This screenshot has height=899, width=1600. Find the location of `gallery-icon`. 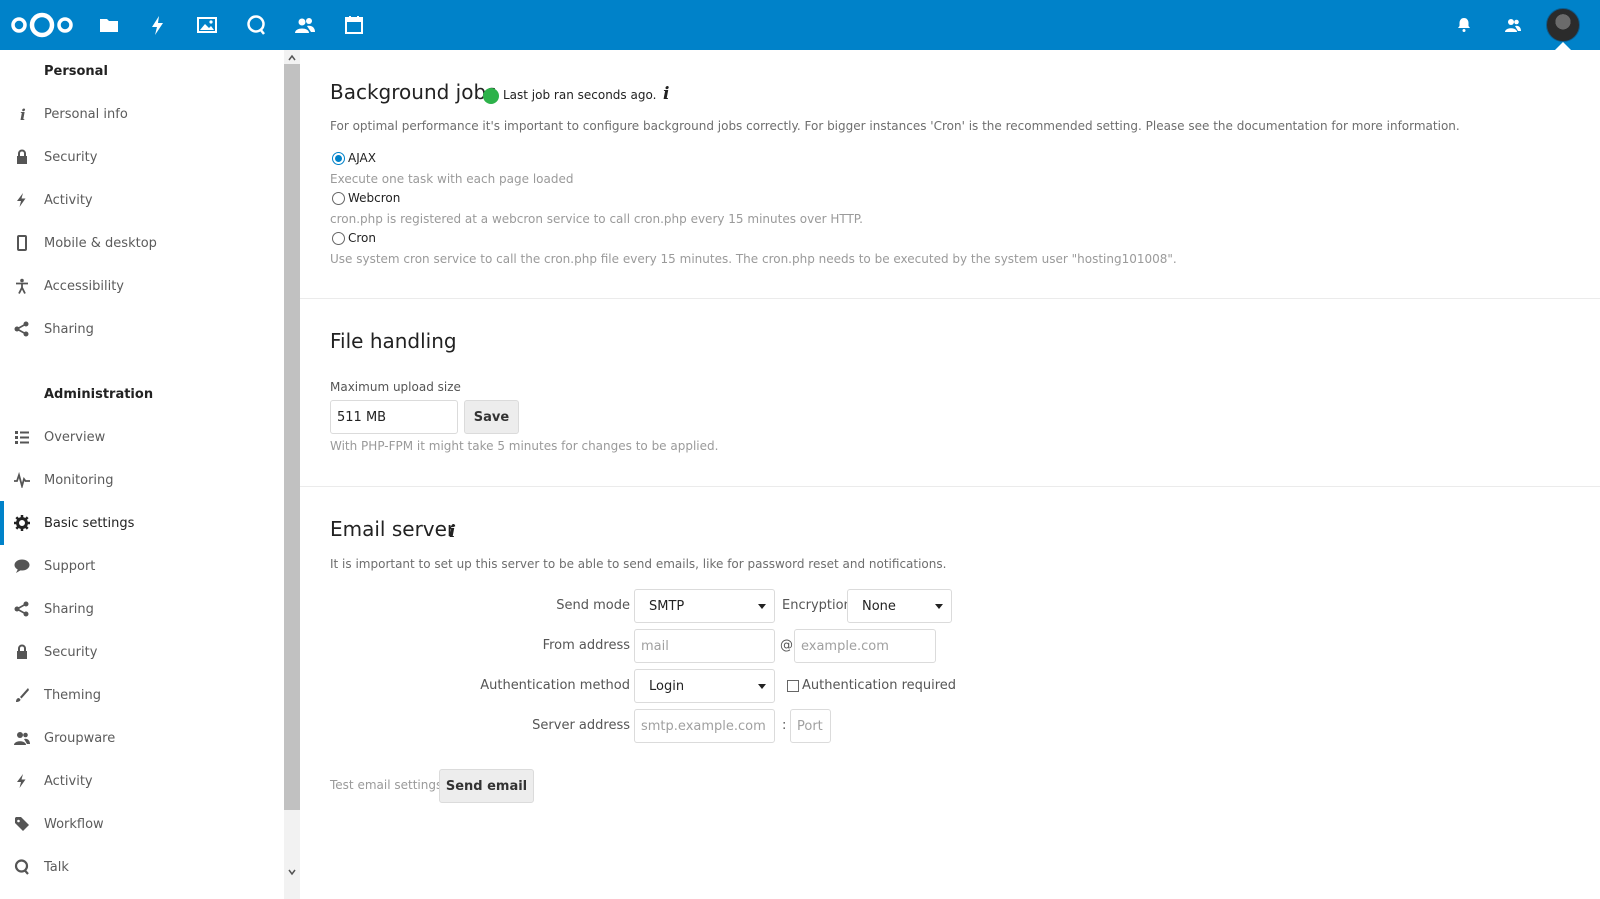

gallery-icon is located at coordinates (207, 25).